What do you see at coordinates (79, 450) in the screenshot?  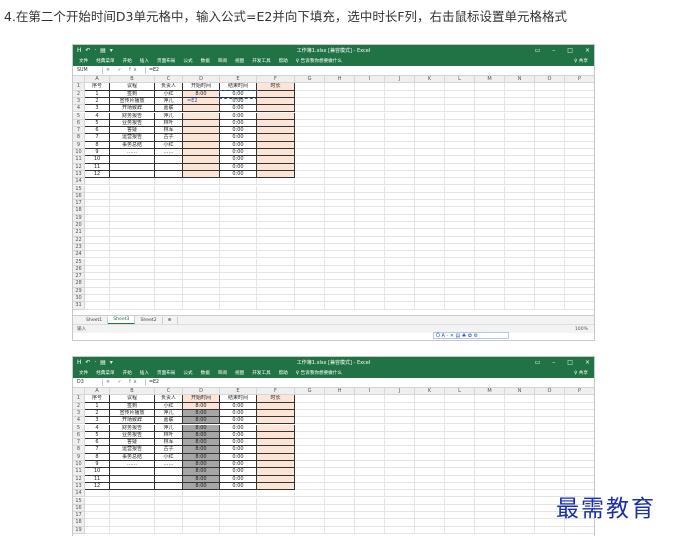 I see `row-header: 8` at bounding box center [79, 450].